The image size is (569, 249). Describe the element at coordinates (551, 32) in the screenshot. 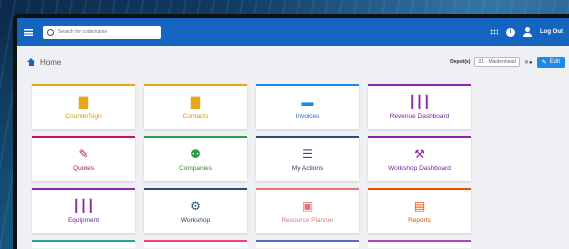

I see `logout-button: Log Out` at that location.